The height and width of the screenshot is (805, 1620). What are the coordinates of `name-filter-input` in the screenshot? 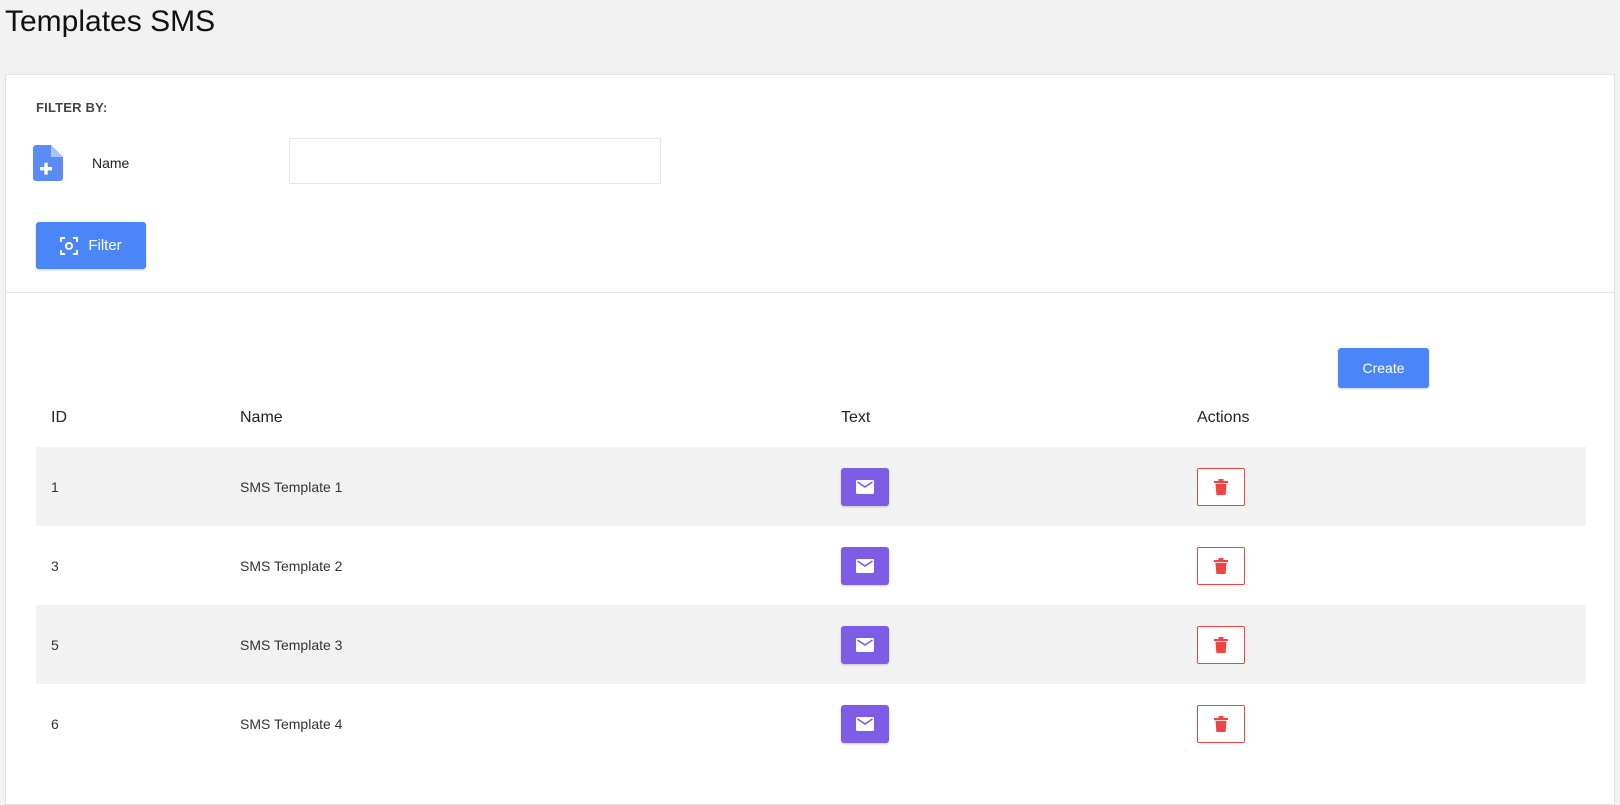 It's located at (475, 161).